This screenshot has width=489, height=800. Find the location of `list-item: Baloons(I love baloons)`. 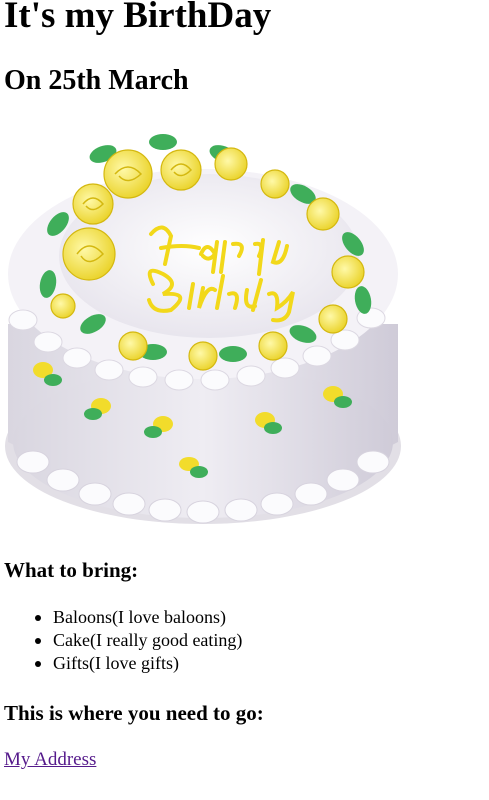

list-item: Baloons(I love baloons) is located at coordinates (138, 617).